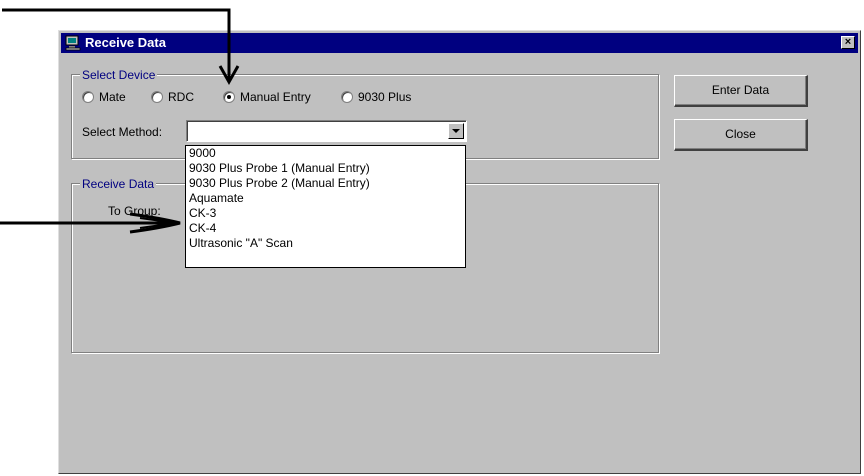 The image size is (864, 476). I want to click on arrow-to-ck3, so click(90, 223).